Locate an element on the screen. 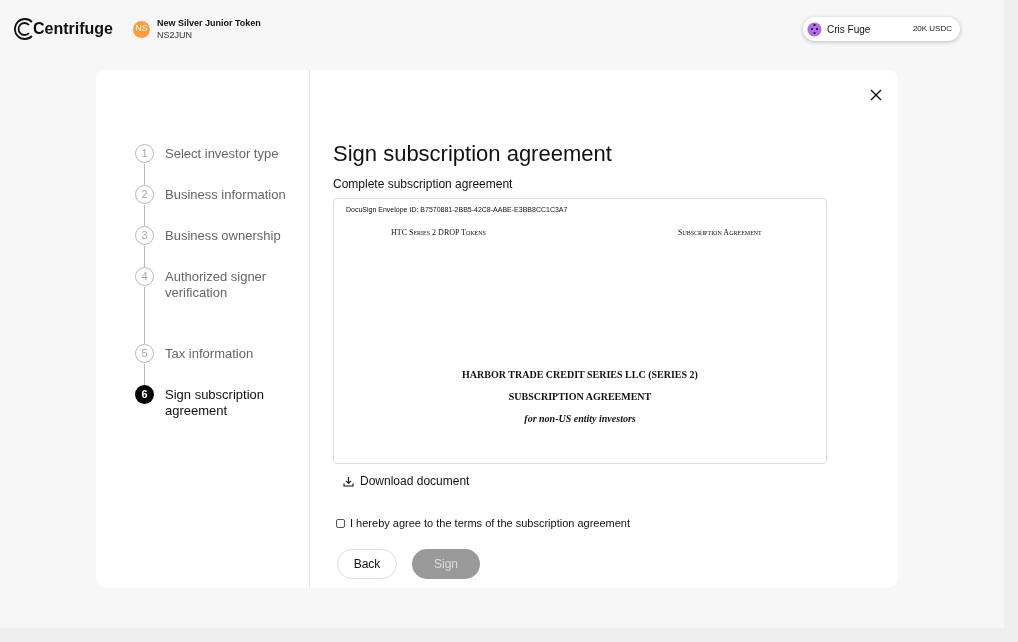 The width and height of the screenshot is (1018, 642). document-subheading: SUBSCRIPTION AGREEMENT is located at coordinates (580, 396).